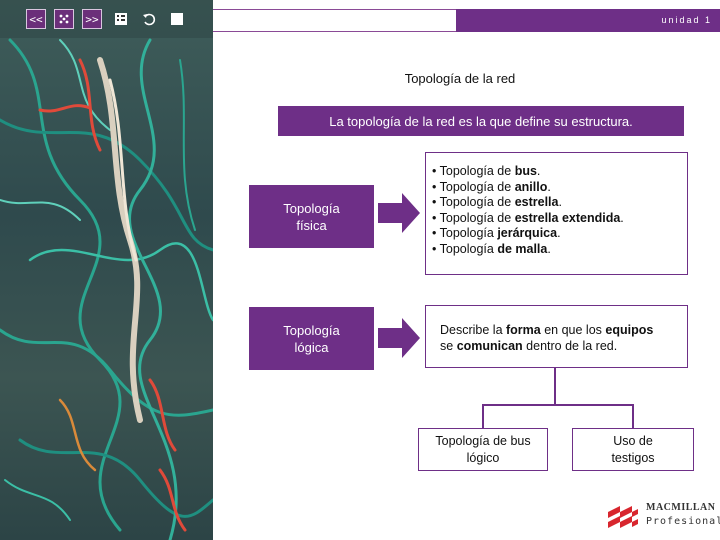 Image resolution: width=720 pixels, height=540 pixels. Describe the element at coordinates (623, 517) in the screenshot. I see `macmillan-logo-icon` at that location.